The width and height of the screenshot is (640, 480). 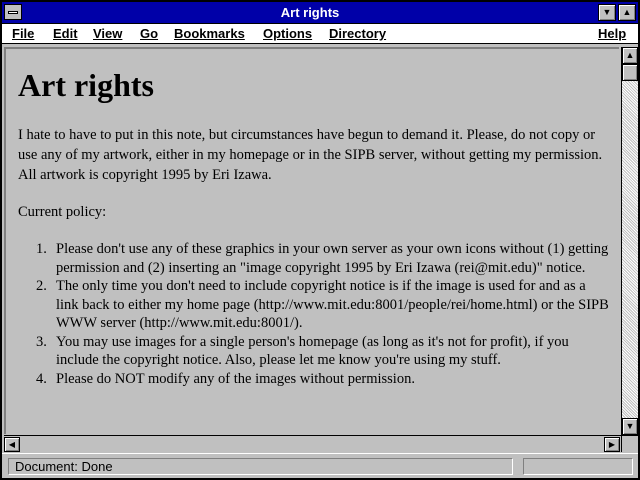 What do you see at coordinates (357, 33) in the screenshot?
I see `menu-directory: Directory` at bounding box center [357, 33].